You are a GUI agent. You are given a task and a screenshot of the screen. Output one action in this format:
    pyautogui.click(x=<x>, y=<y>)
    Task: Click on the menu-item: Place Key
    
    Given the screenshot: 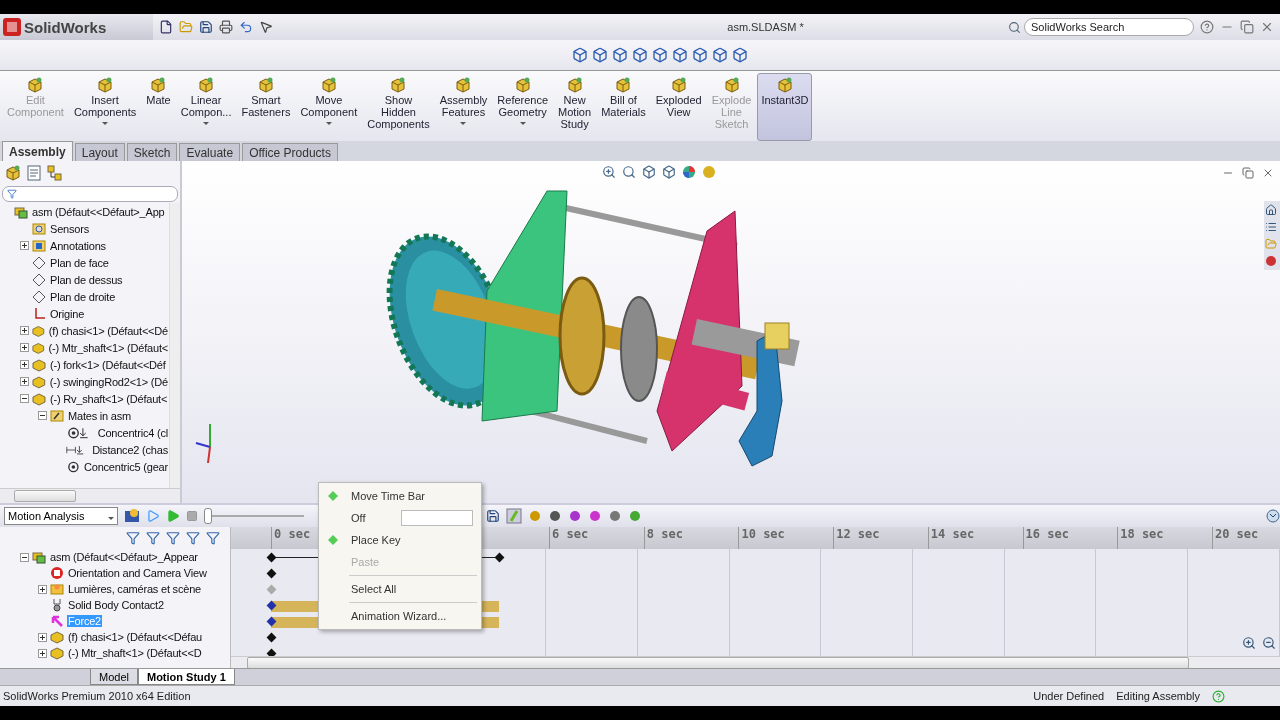 What is the action you would take?
    pyautogui.click(x=400, y=540)
    